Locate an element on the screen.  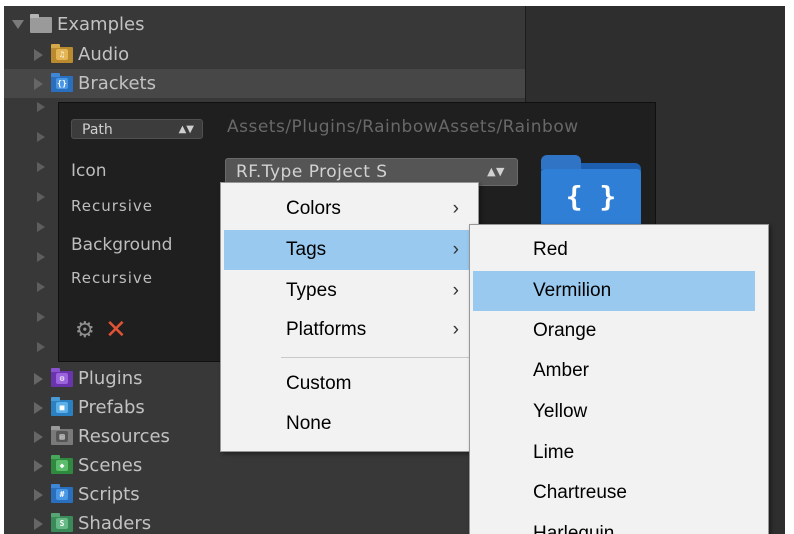
scenes-folder-icon: ◆ is located at coordinates (62, 464).